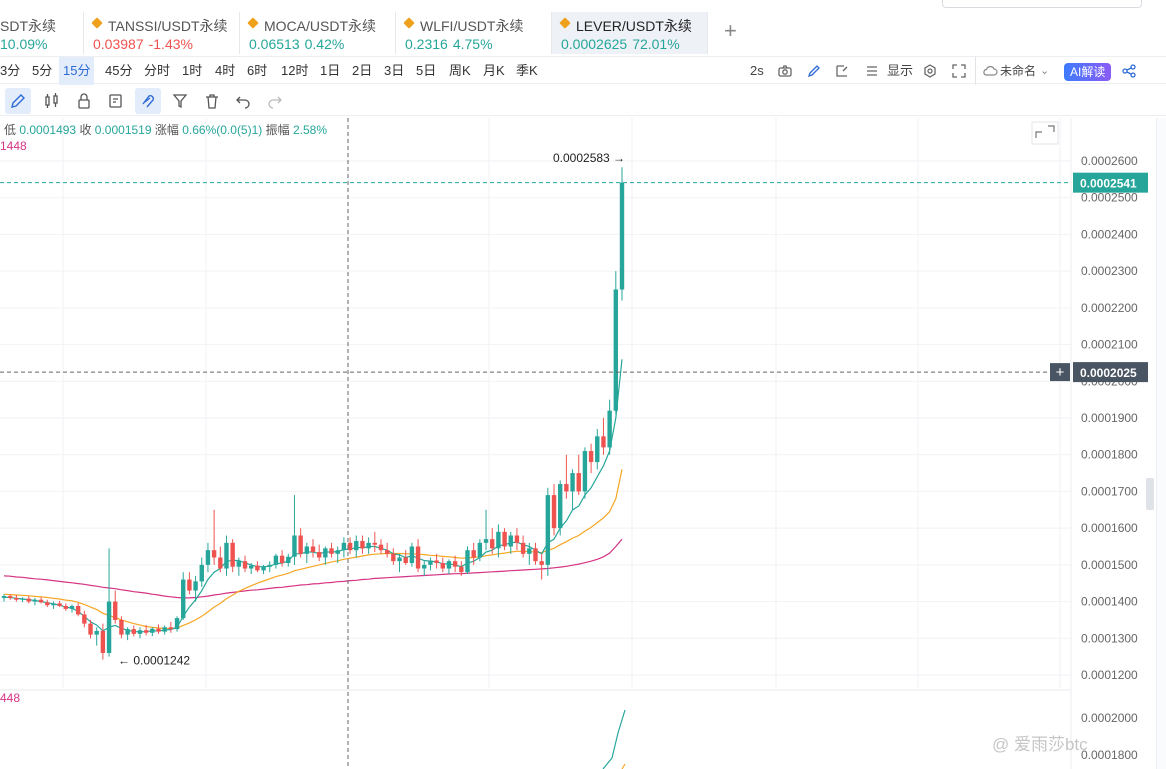  I want to click on symbol-change: 72.01%, so click(656, 44).